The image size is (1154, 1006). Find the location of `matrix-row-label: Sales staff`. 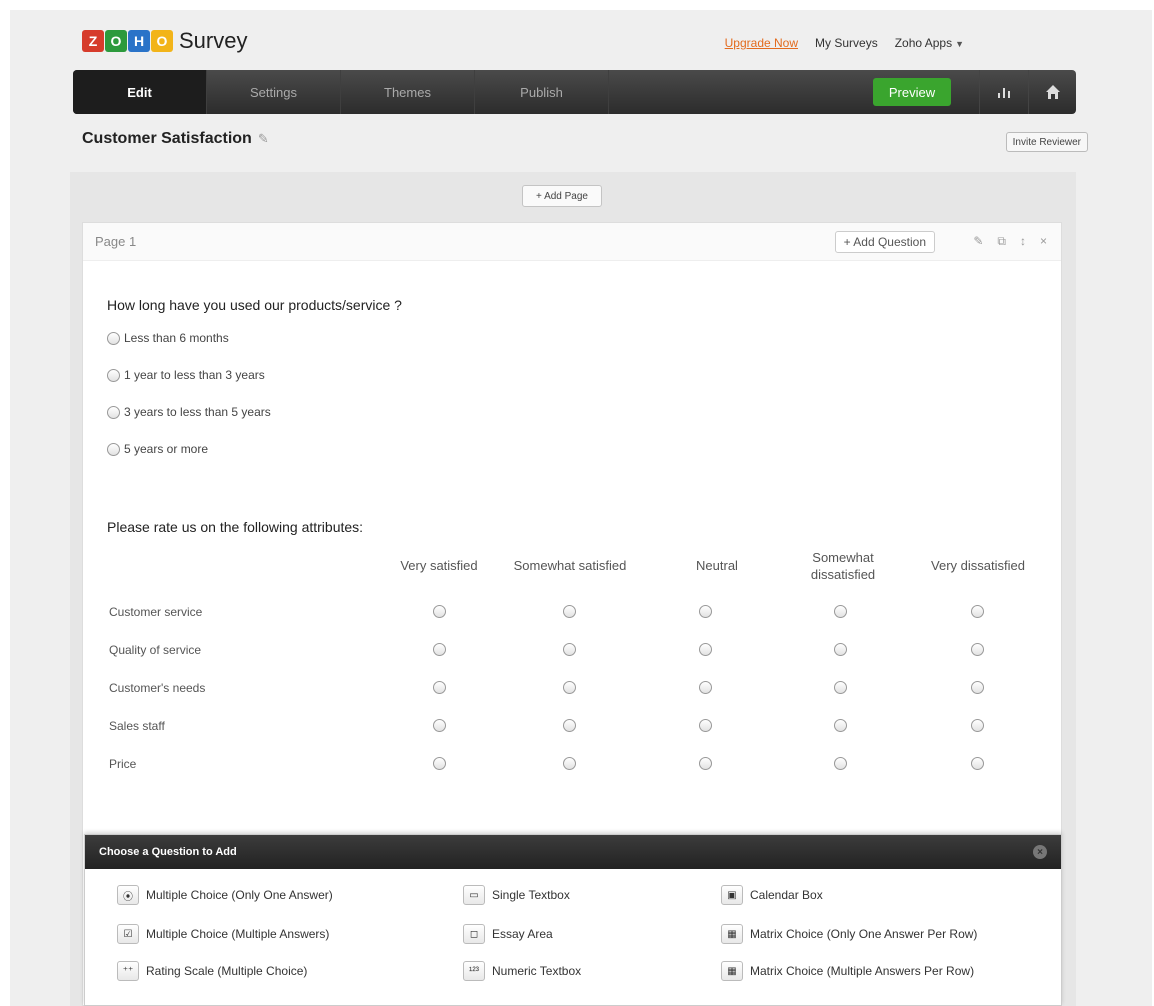

matrix-row-label: Sales staff is located at coordinates (137, 726).